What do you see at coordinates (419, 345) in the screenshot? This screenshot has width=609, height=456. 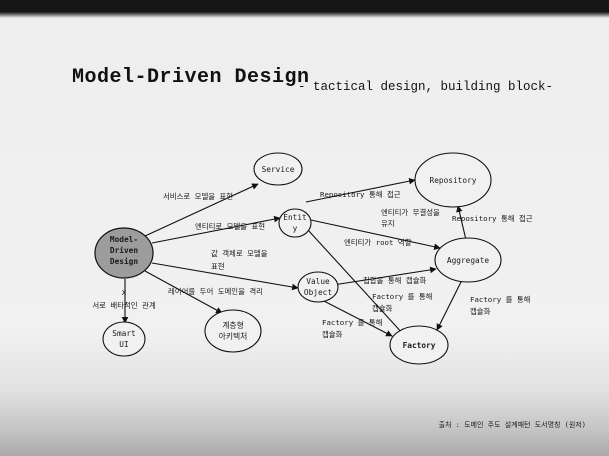 I see `node-factory-label-line-0: Factory` at bounding box center [419, 345].